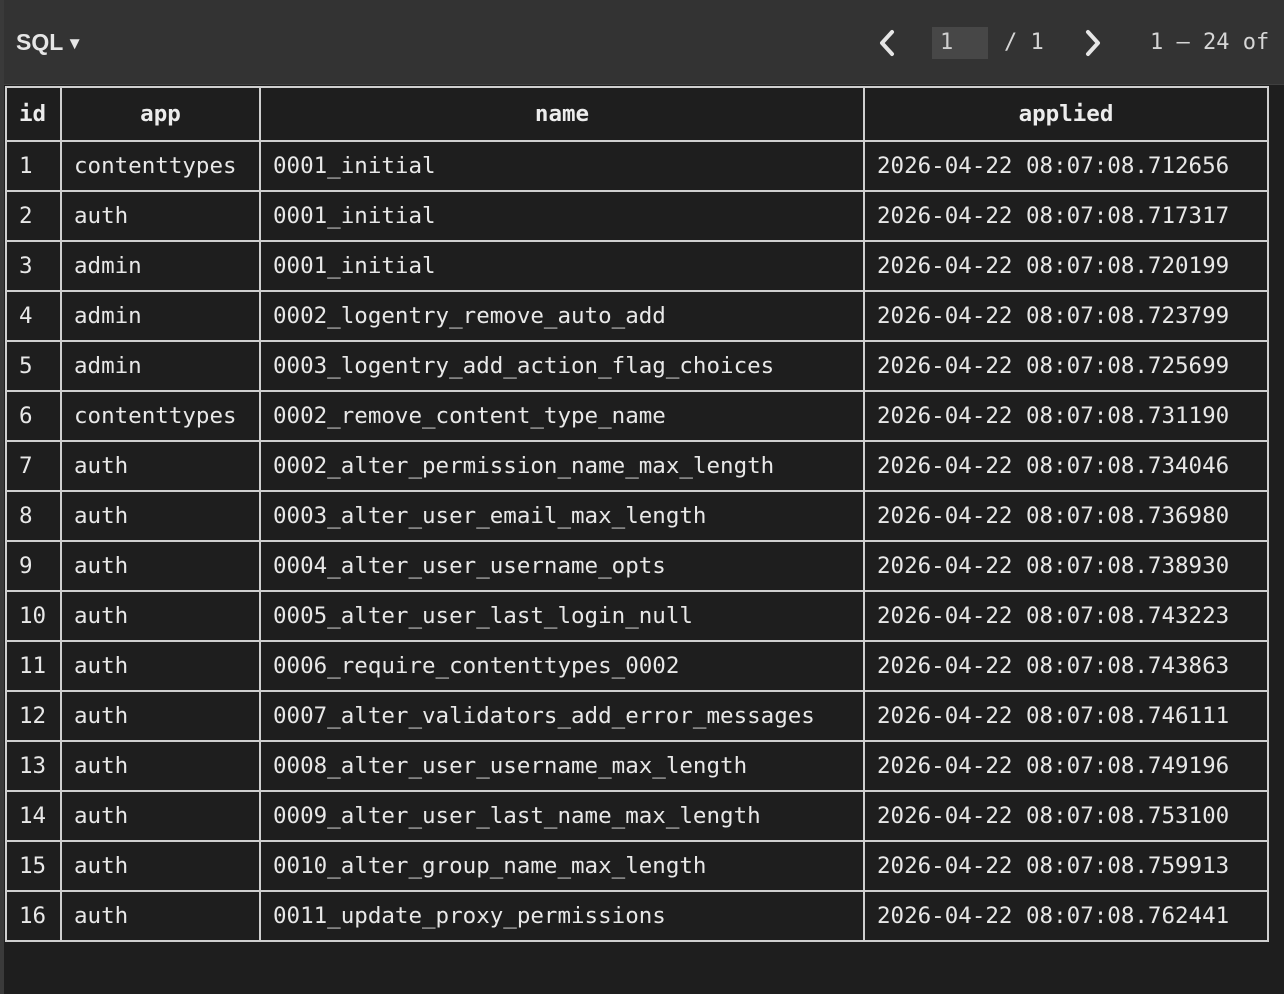  What do you see at coordinates (1066, 916) in the screenshot?
I see `cell-applied: 2026-04-22 08:07:08.762441` at bounding box center [1066, 916].